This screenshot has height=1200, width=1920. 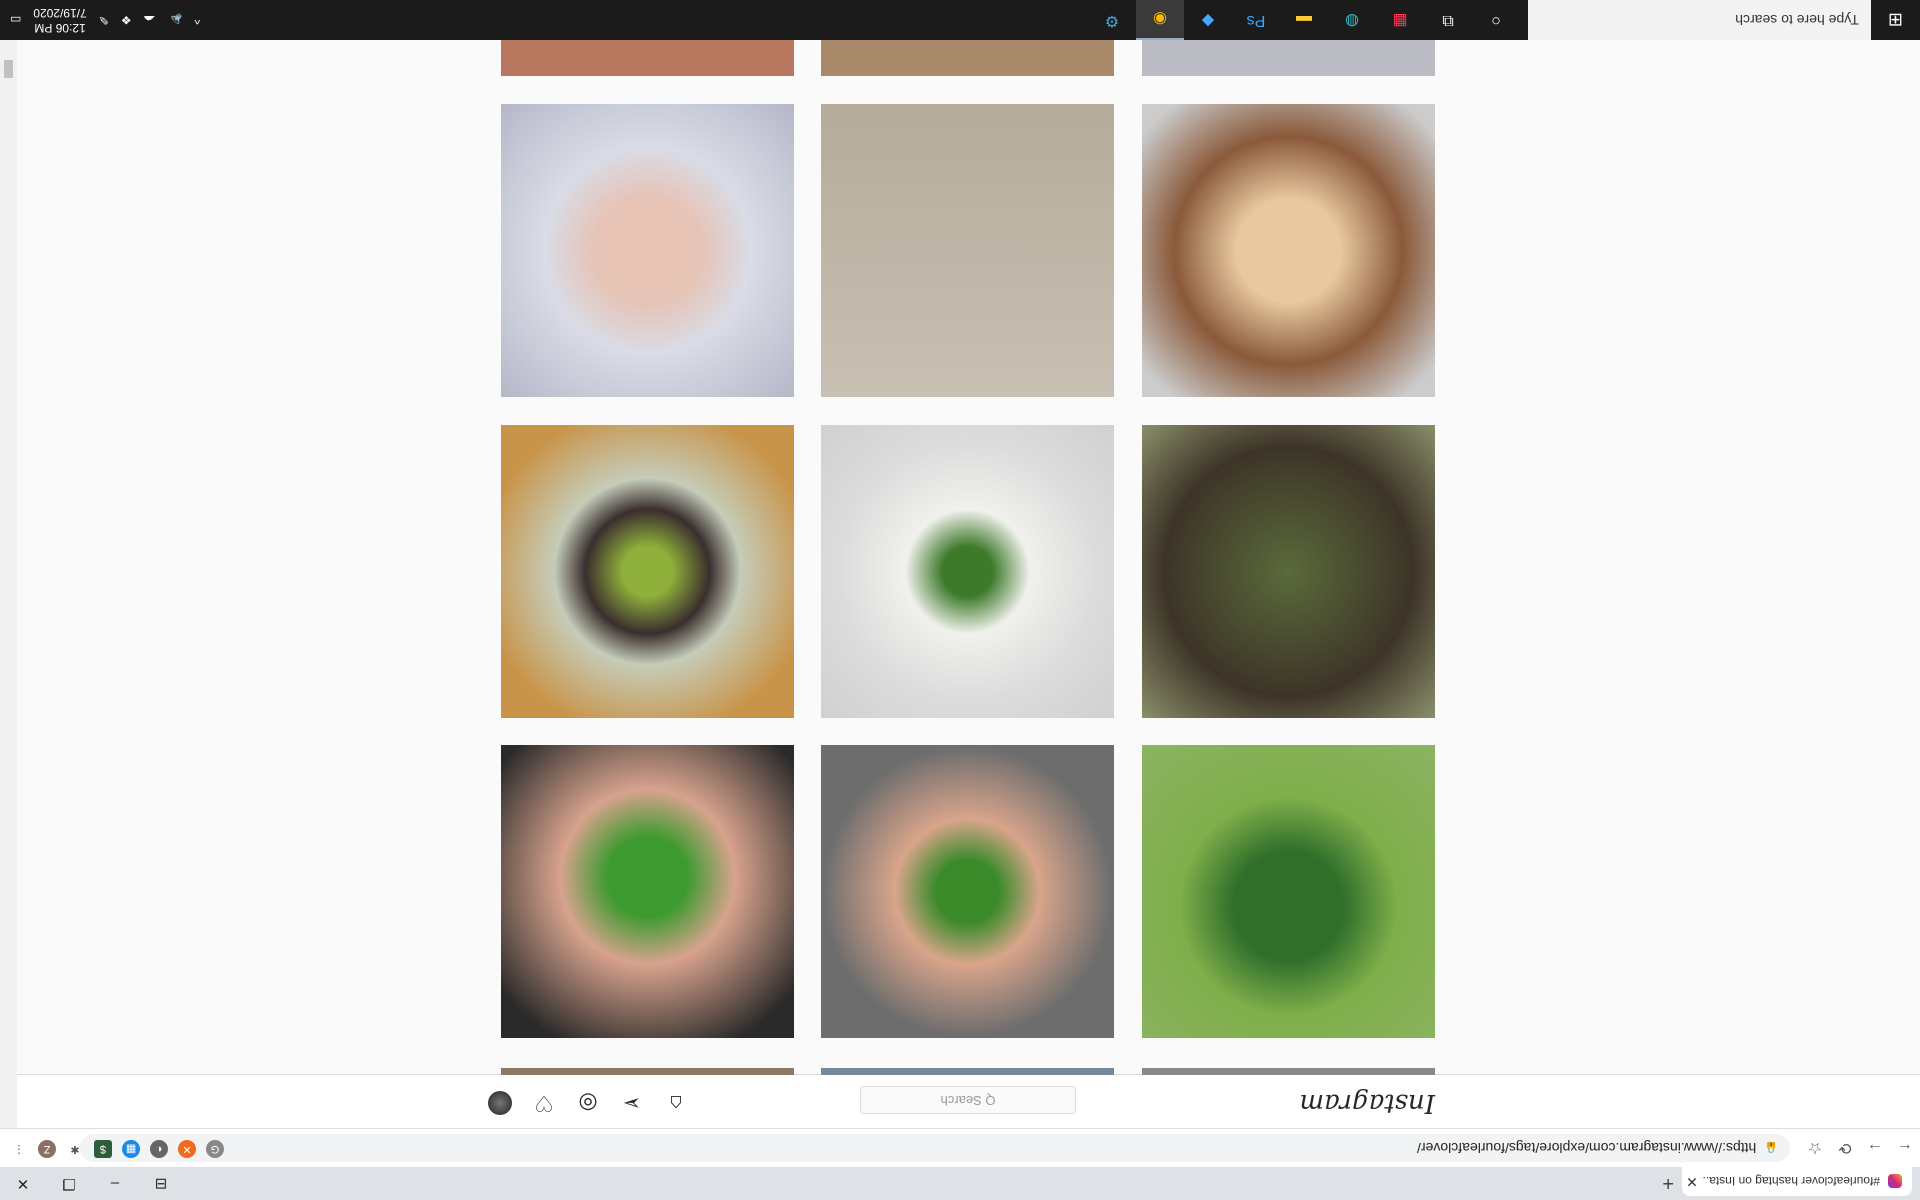 What do you see at coordinates (588, 1103) in the screenshot?
I see `explore-icon: ◎` at bounding box center [588, 1103].